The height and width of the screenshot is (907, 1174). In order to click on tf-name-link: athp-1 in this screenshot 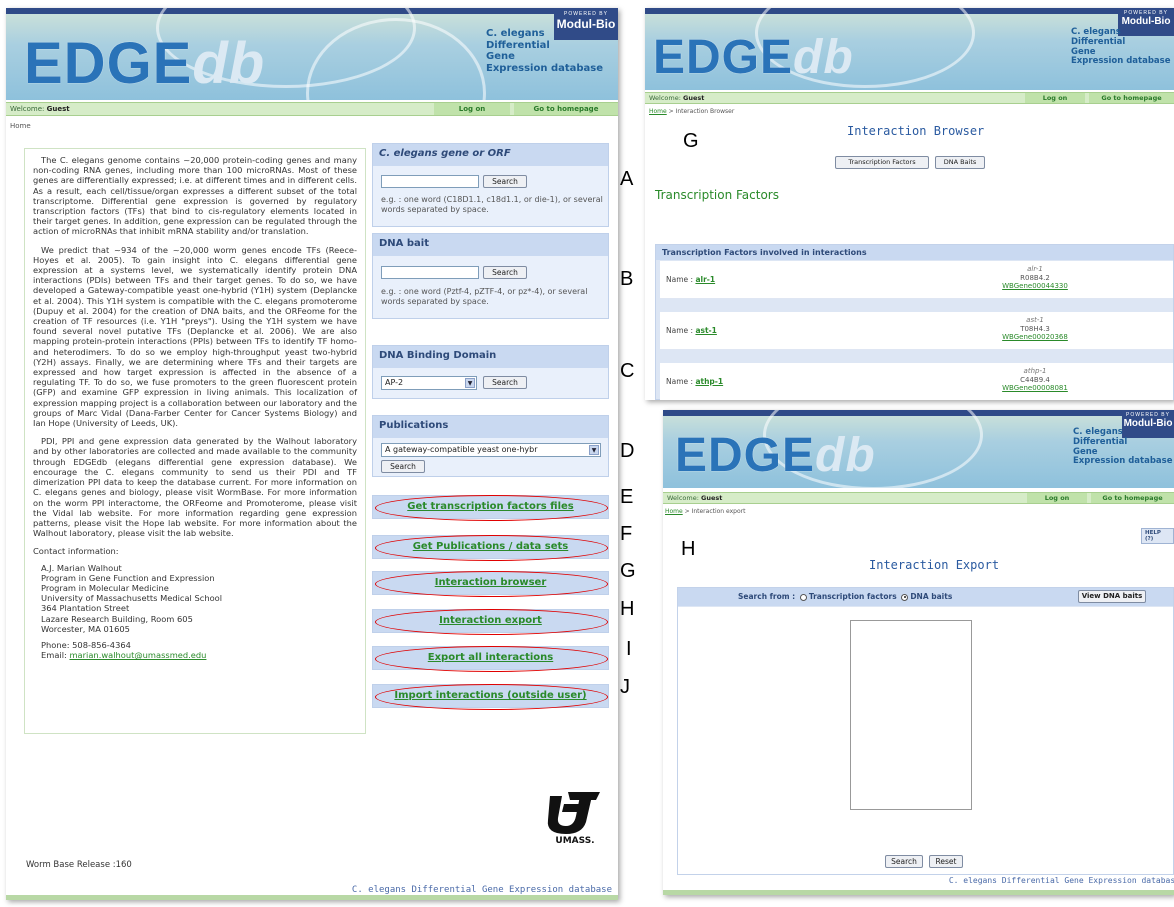, I will do `click(709, 381)`.